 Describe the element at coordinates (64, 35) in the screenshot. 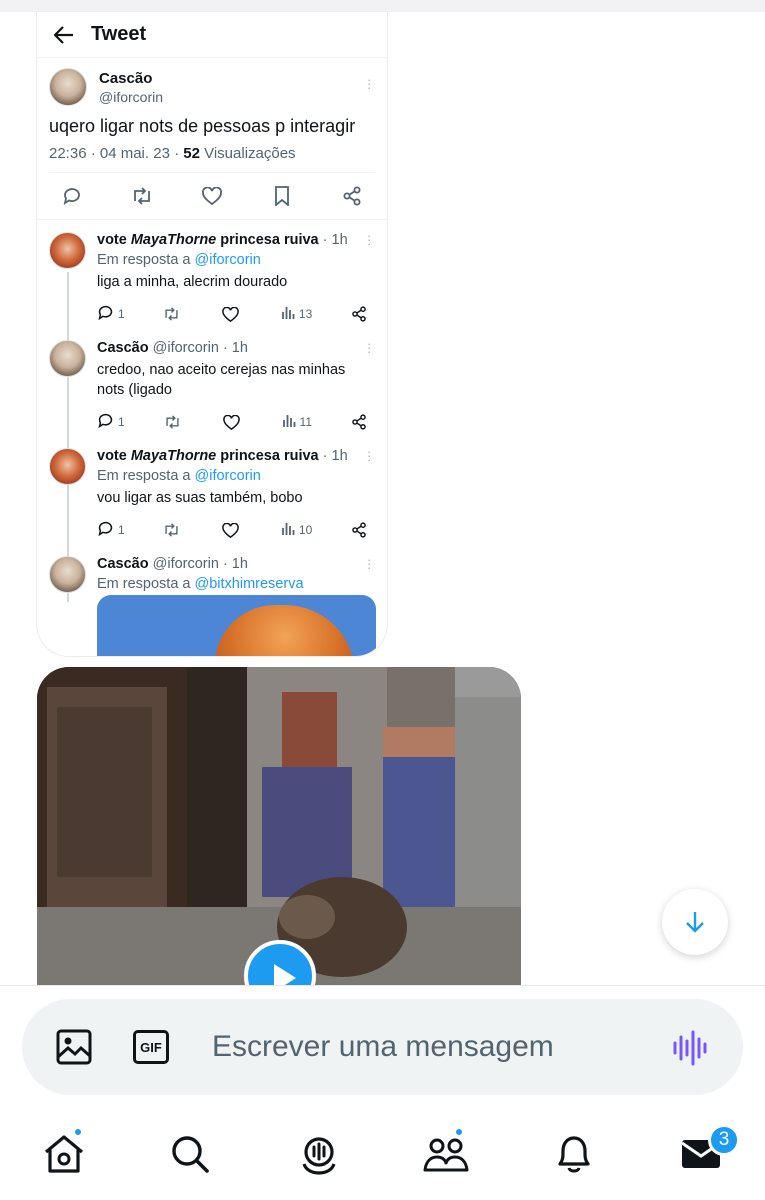

I see `back-arrow-icon` at that location.